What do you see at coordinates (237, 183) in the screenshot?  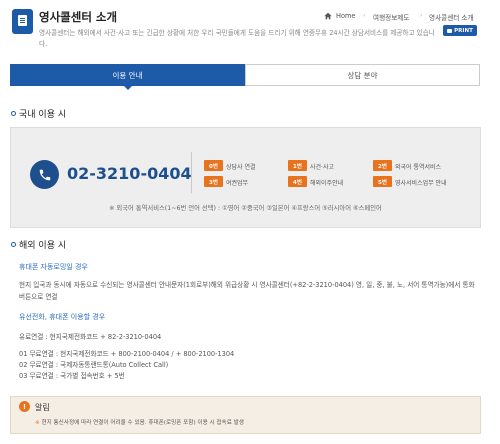 I see `option-label: 여권업무` at bounding box center [237, 183].